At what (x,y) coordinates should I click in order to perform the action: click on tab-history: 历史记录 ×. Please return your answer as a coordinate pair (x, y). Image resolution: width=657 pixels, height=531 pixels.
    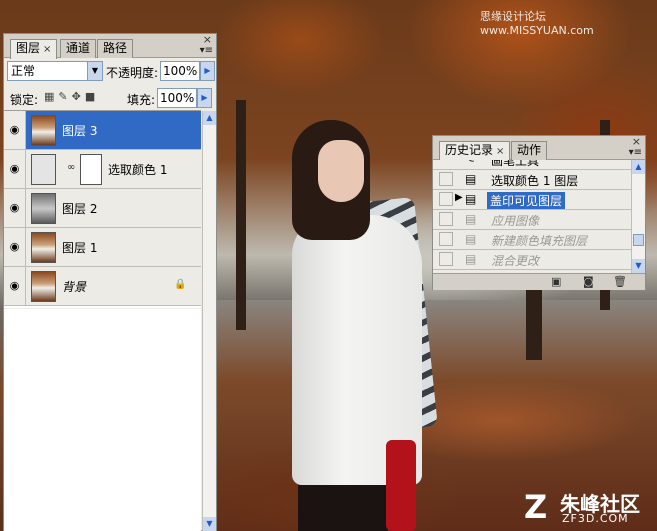
    Looking at the image, I should click on (475, 151).